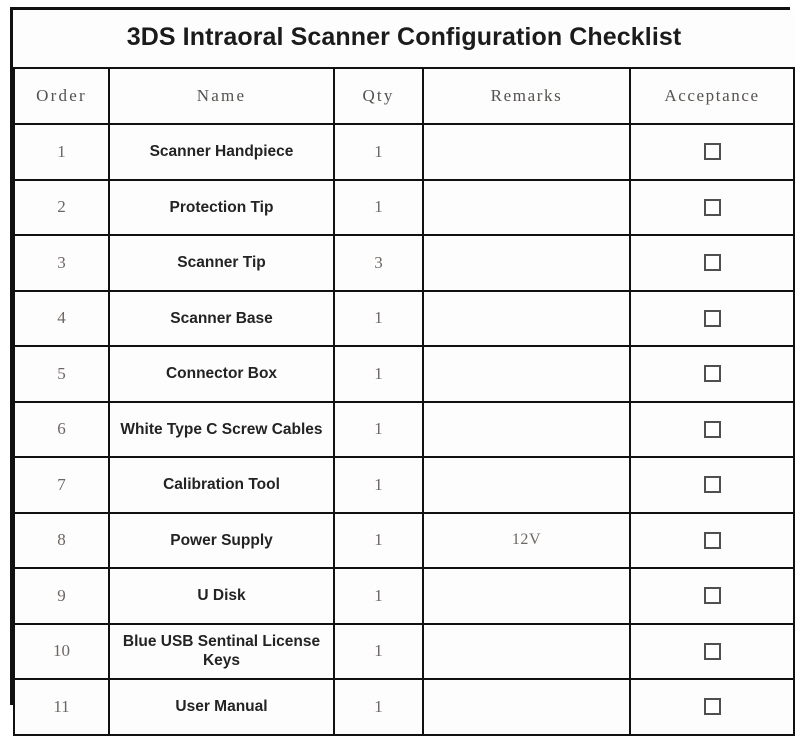 This screenshot has width=800, height=736. I want to click on row-order-number-cell: 9, so click(61, 596).